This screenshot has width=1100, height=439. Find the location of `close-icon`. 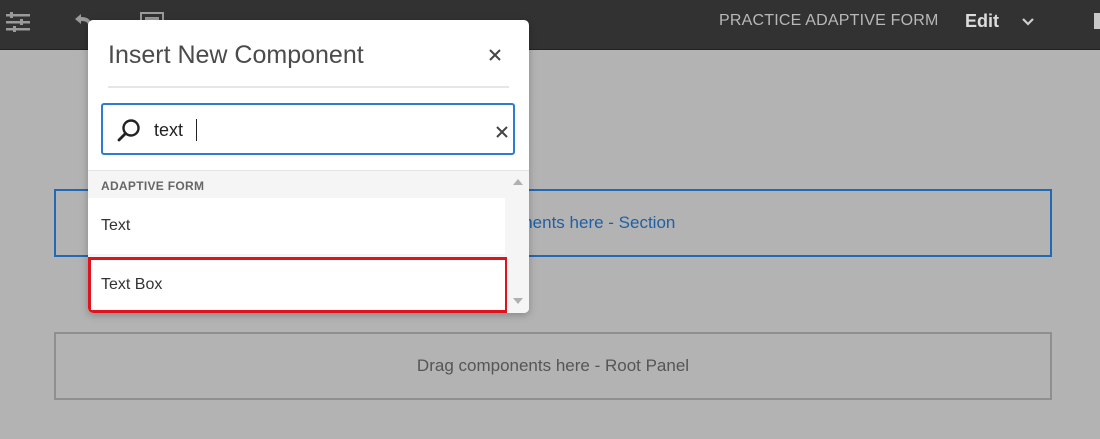

close-icon is located at coordinates (495, 55).